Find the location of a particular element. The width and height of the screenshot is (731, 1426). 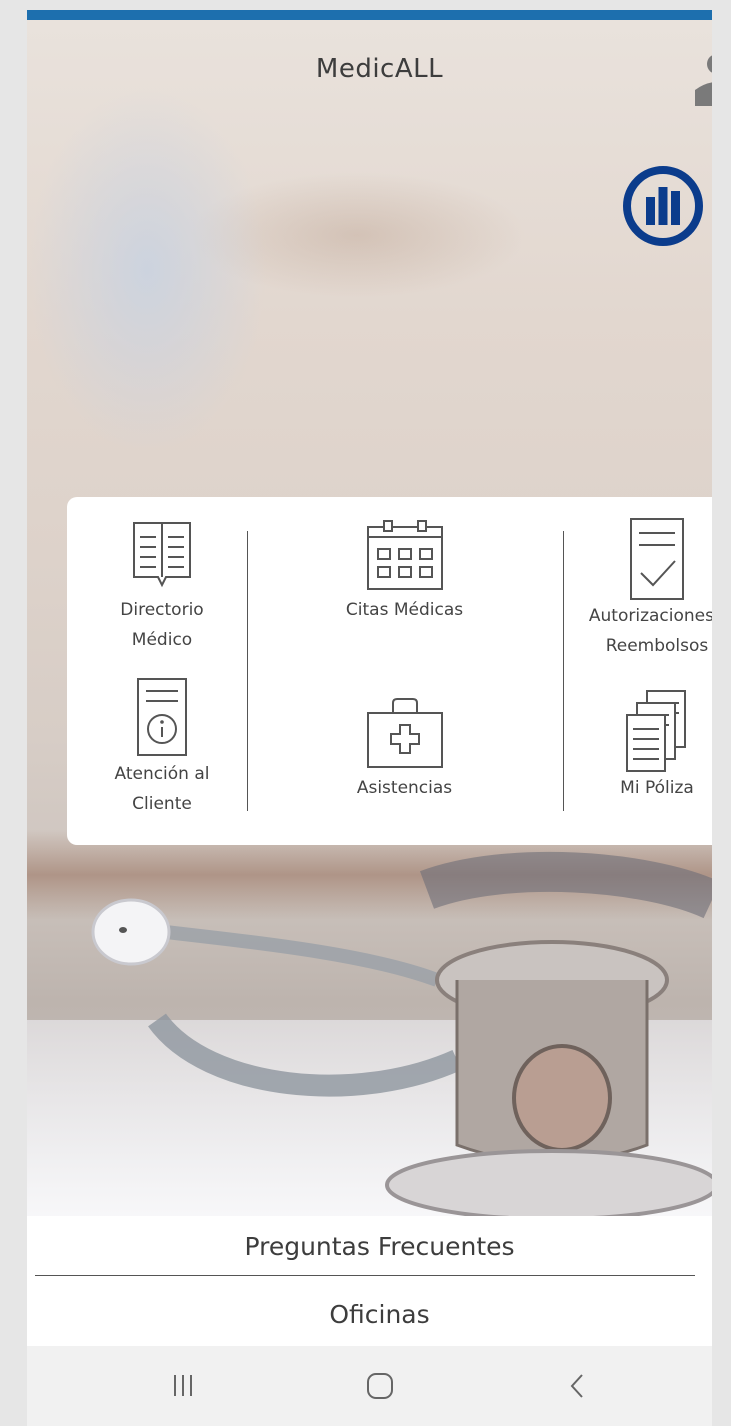

menu-label: Citas Médicas is located at coordinates (404, 610).